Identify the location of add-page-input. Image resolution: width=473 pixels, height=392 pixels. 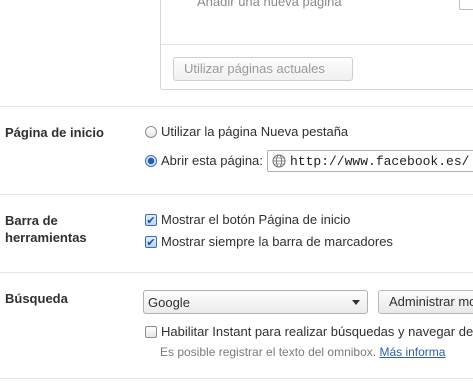
(466, 5).